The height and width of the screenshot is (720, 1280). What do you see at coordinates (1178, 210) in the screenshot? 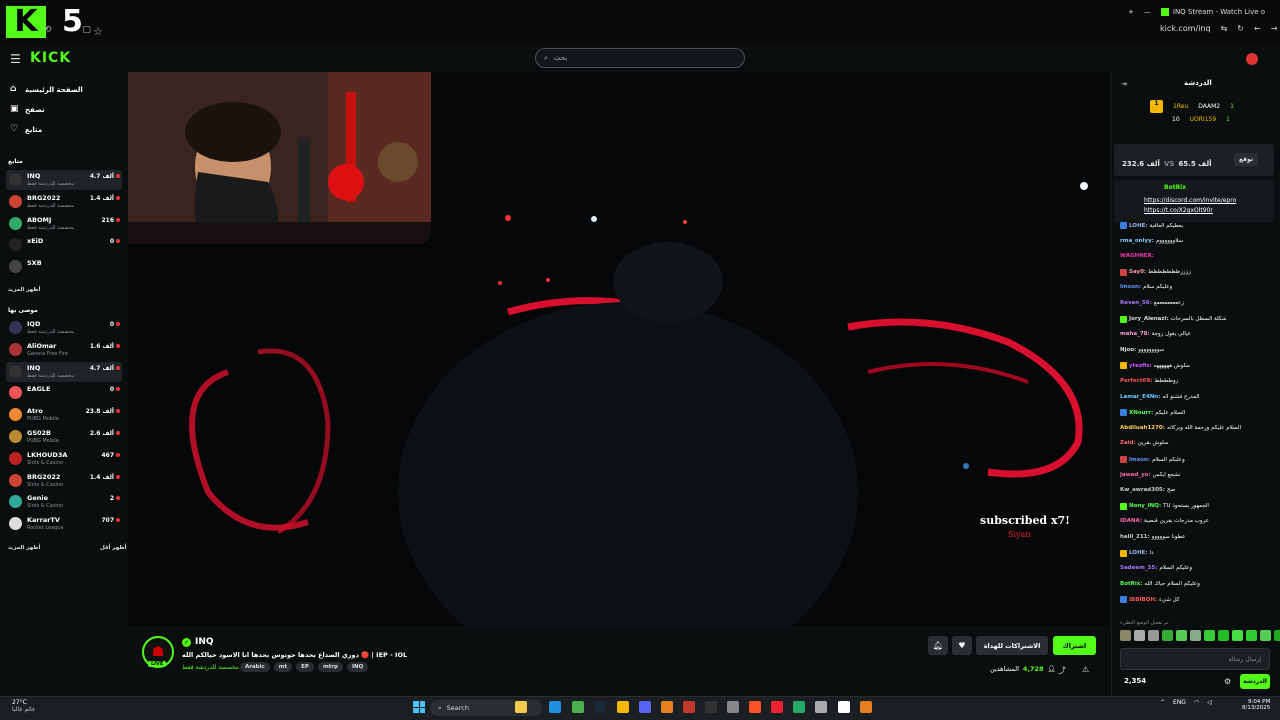
I see `pinned-link: https://t.co/X2gxOlt90r` at bounding box center [1178, 210].